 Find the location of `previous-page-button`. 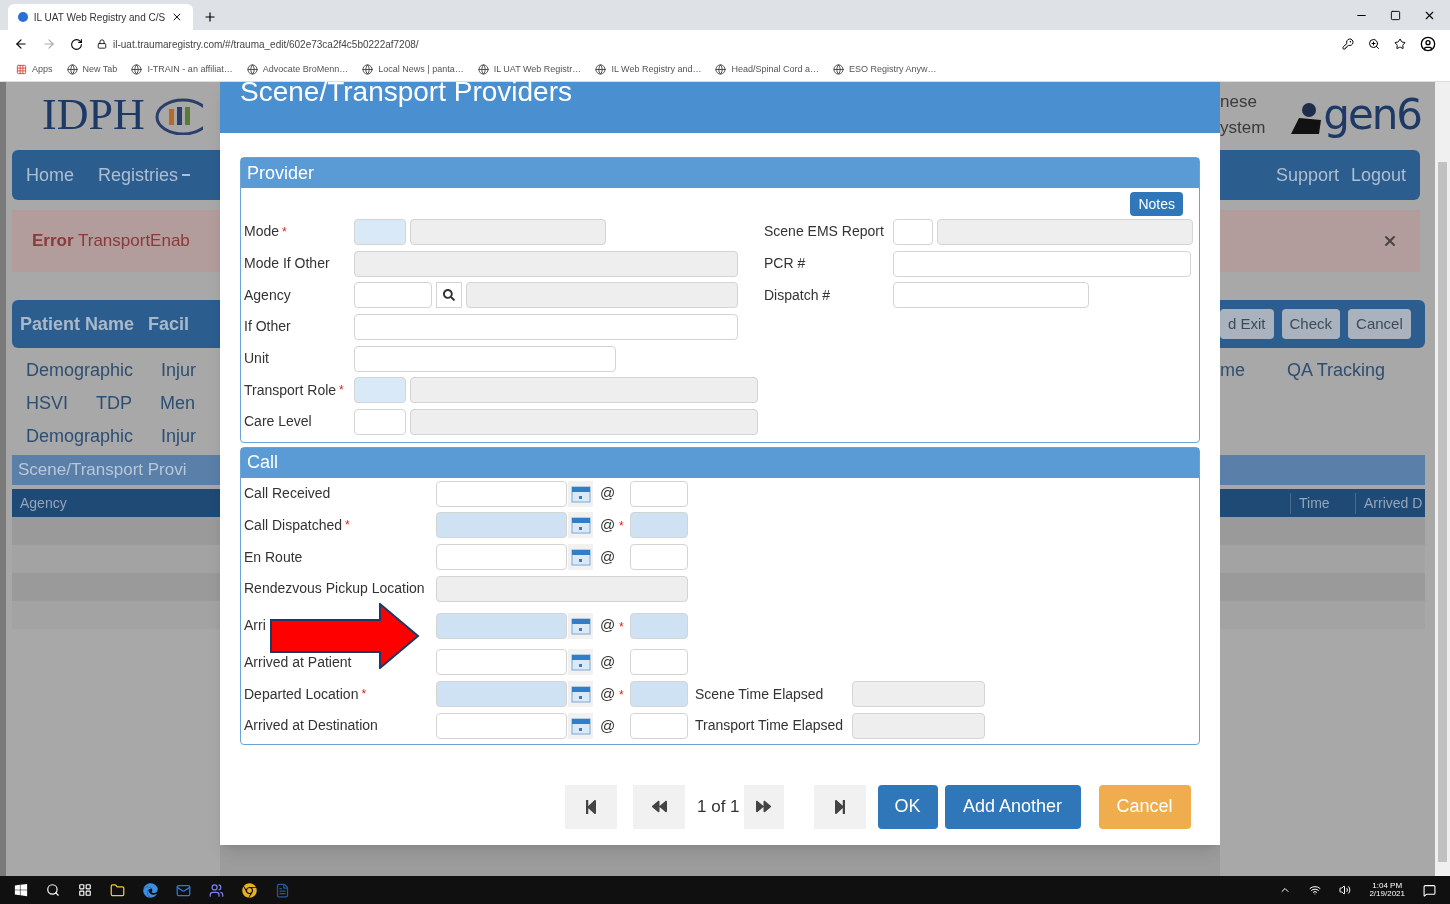

previous-page-button is located at coordinates (659, 806).